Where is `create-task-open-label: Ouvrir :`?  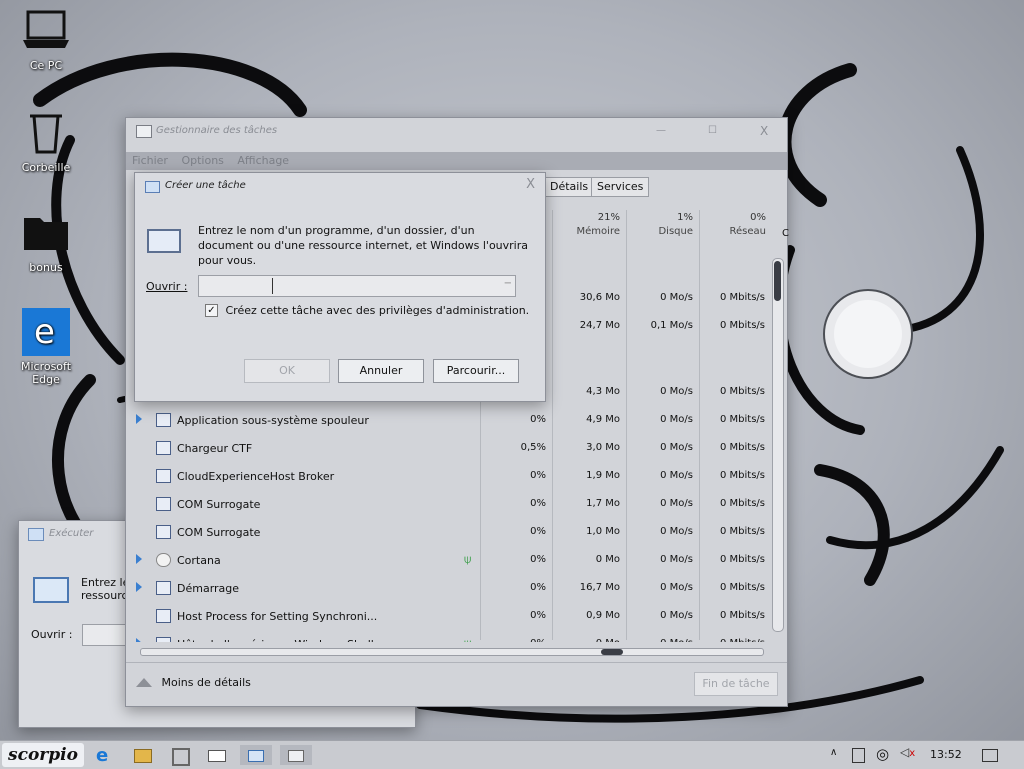
create-task-open-label: Ouvrir : is located at coordinates (167, 286).